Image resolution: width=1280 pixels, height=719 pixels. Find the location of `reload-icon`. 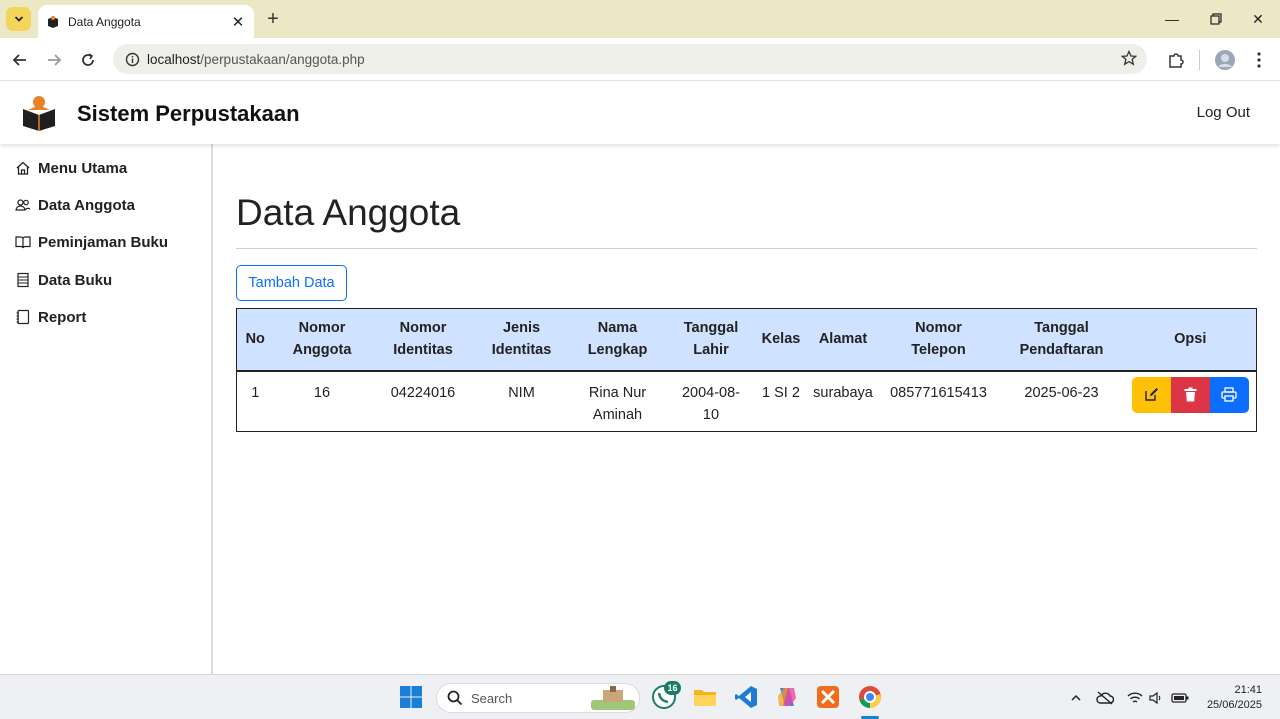

reload-icon is located at coordinates (88, 59).